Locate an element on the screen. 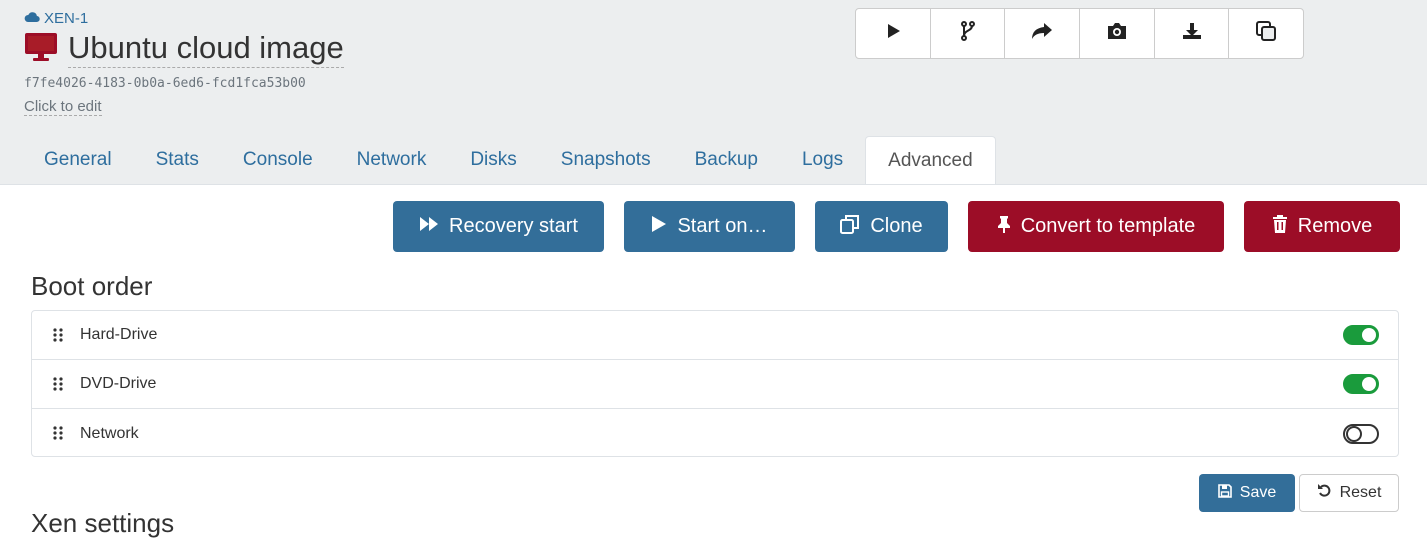 This screenshot has width=1427, height=539. boot-item-label: DVD-Drive is located at coordinates (118, 383).